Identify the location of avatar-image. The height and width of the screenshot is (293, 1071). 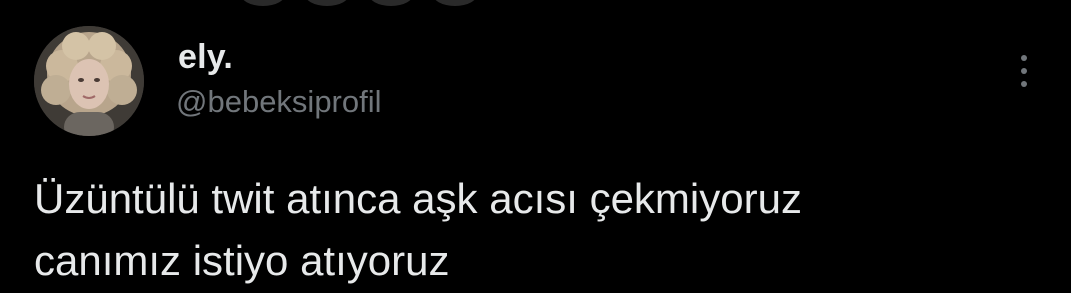
(89, 81).